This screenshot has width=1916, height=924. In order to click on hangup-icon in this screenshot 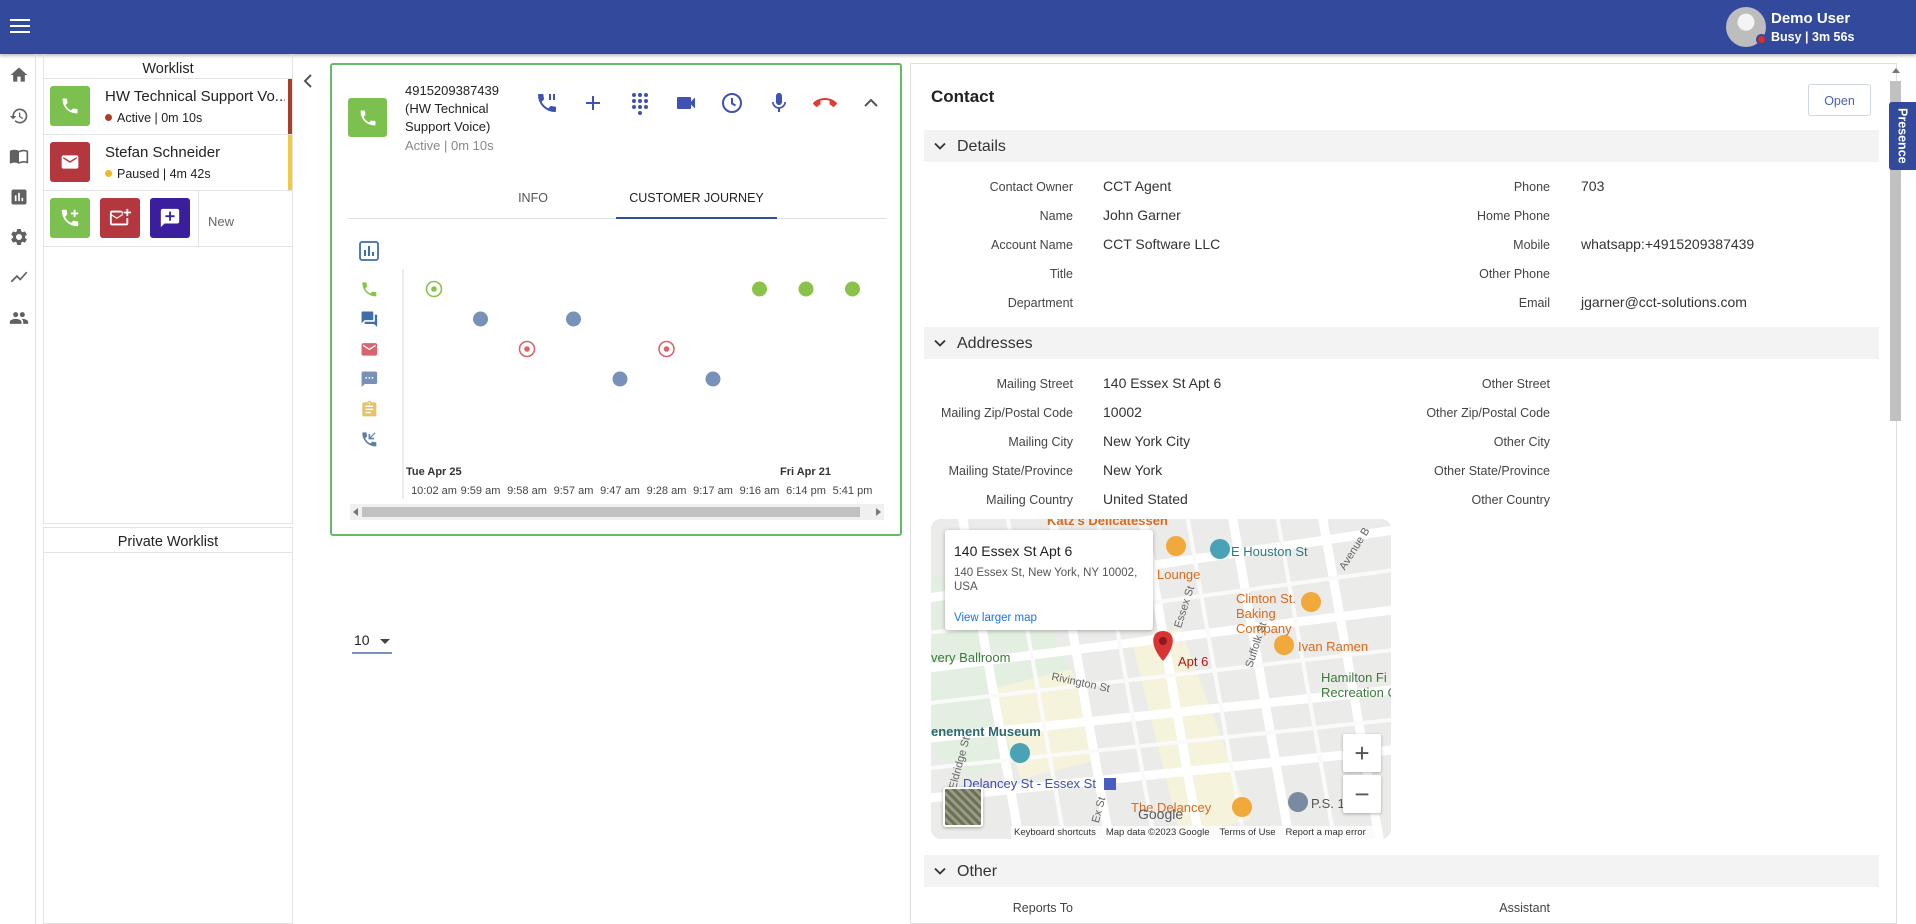, I will do `click(825, 102)`.